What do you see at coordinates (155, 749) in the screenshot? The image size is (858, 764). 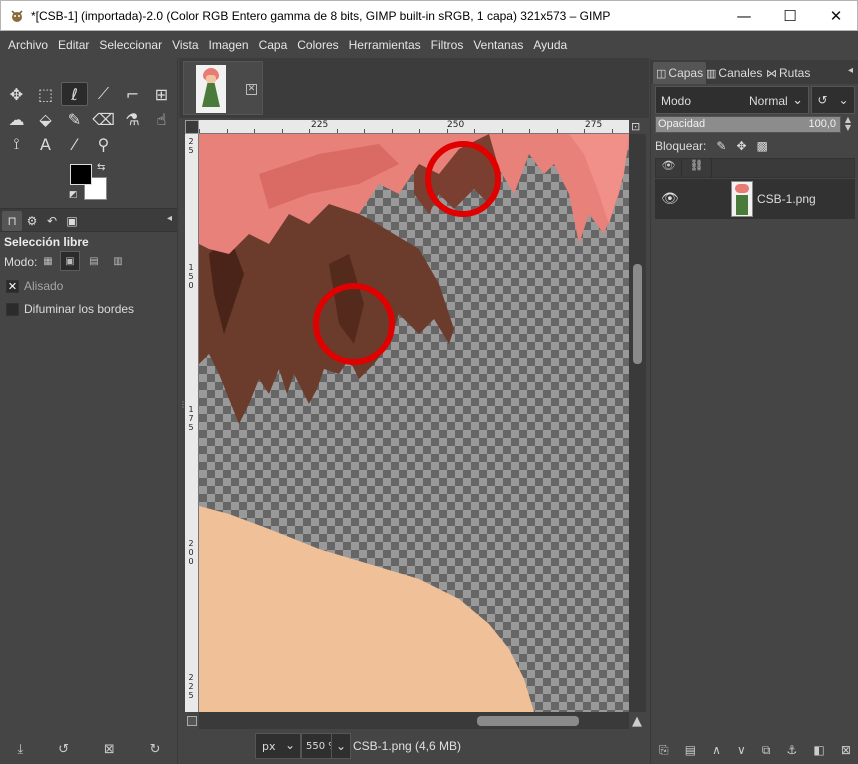 I see `reset-options-icon: ↻` at bounding box center [155, 749].